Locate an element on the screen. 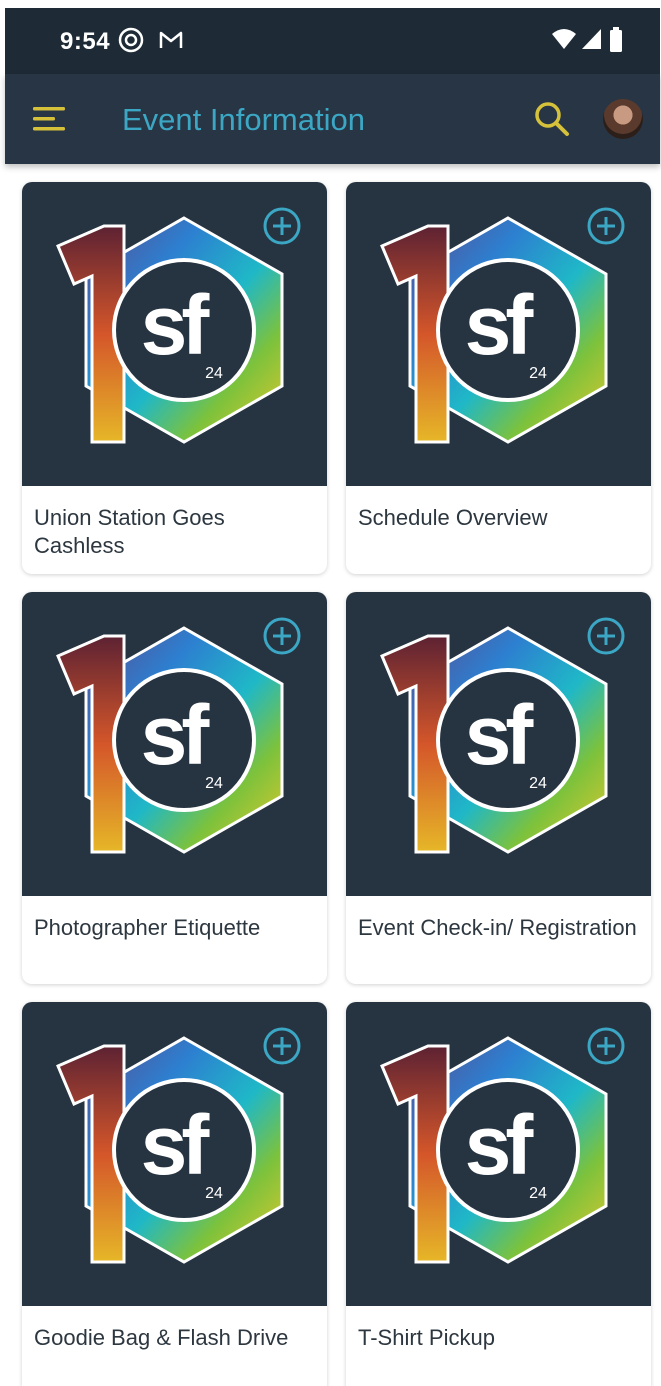 The width and height of the screenshot is (661, 1386). card-photographer-etiquette: Photographer Etiquette is located at coordinates (174, 788).